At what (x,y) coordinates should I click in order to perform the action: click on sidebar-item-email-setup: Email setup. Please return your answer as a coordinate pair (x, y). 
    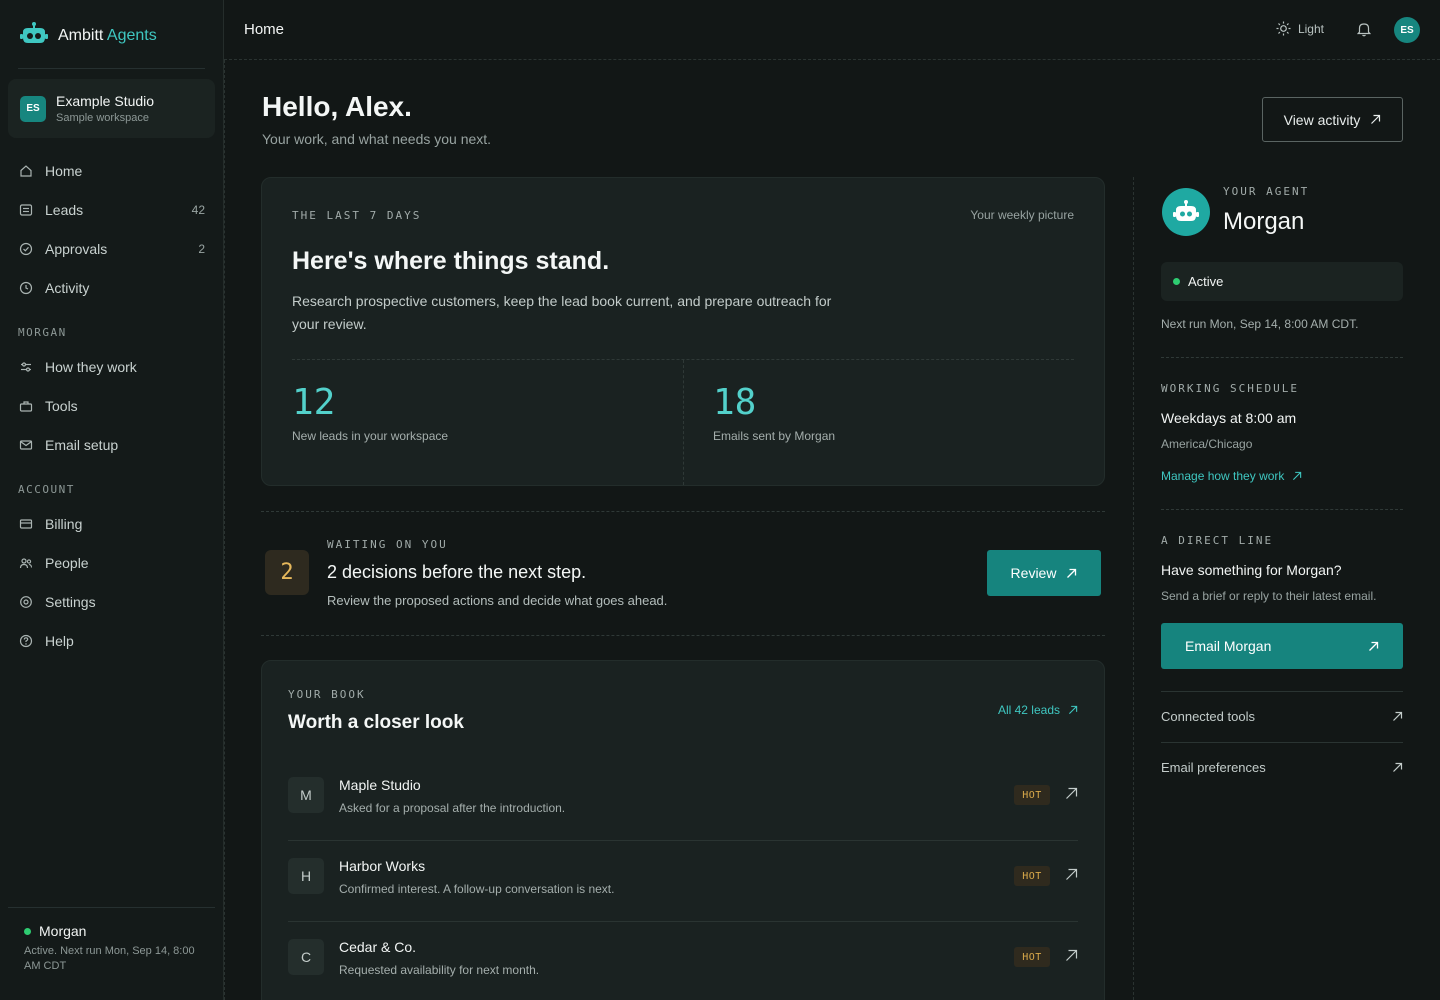
    Looking at the image, I should click on (111, 445).